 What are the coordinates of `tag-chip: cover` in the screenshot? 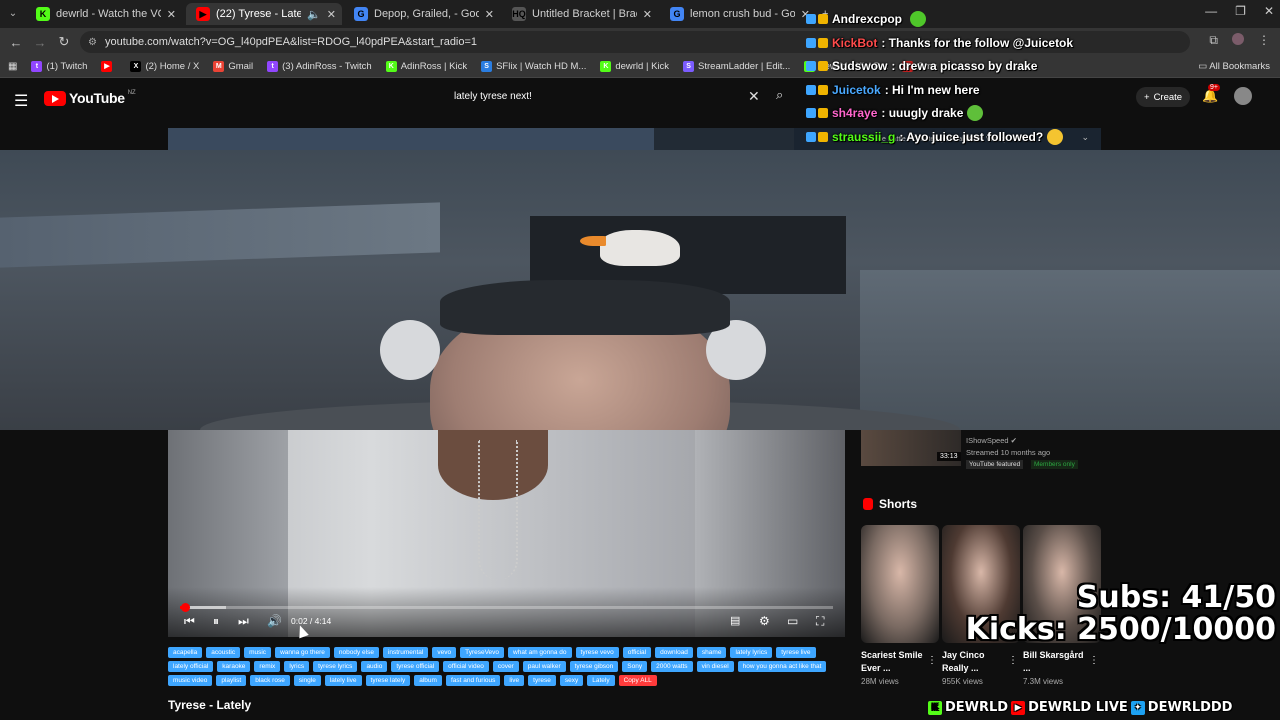 It's located at (505, 666).